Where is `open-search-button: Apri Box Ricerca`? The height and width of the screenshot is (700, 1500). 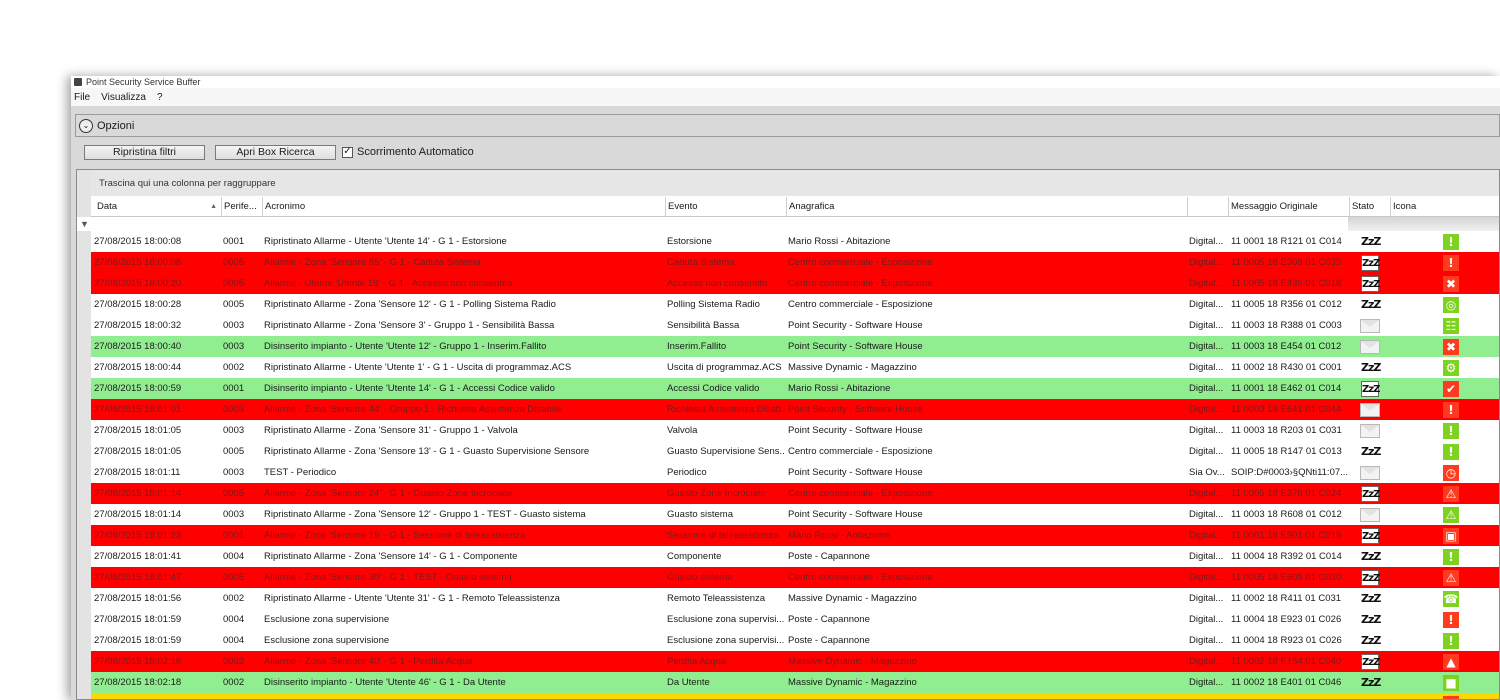 open-search-button: Apri Box Ricerca is located at coordinates (275, 152).